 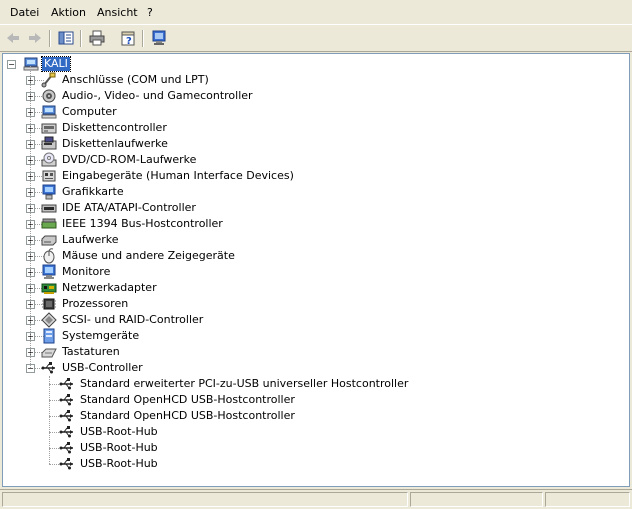 I want to click on tree-category-node: Diskettencontroller, so click(x=105, y=128).